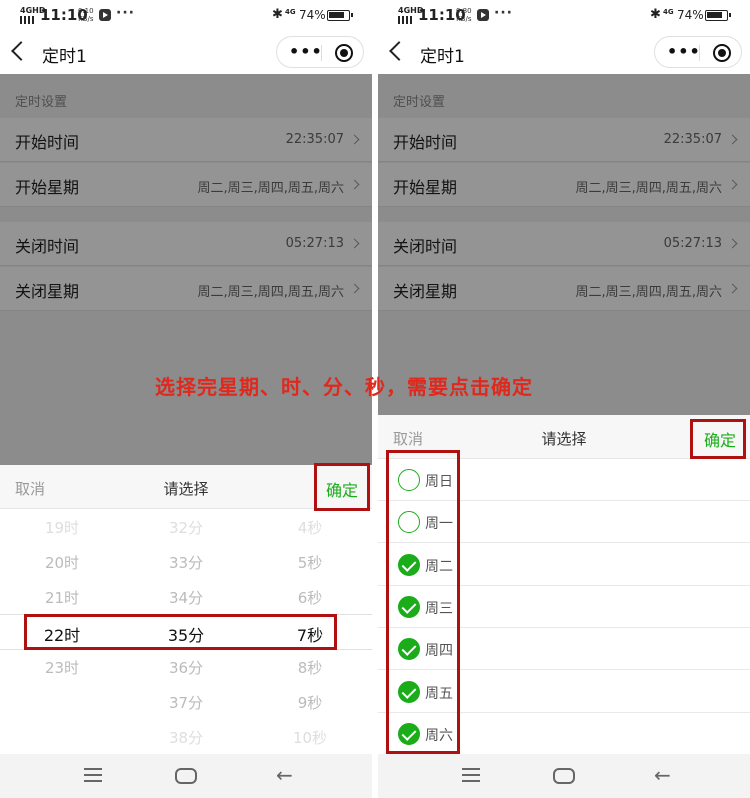 The image size is (750, 798). I want to click on picker-minute: 34分, so click(186, 598).